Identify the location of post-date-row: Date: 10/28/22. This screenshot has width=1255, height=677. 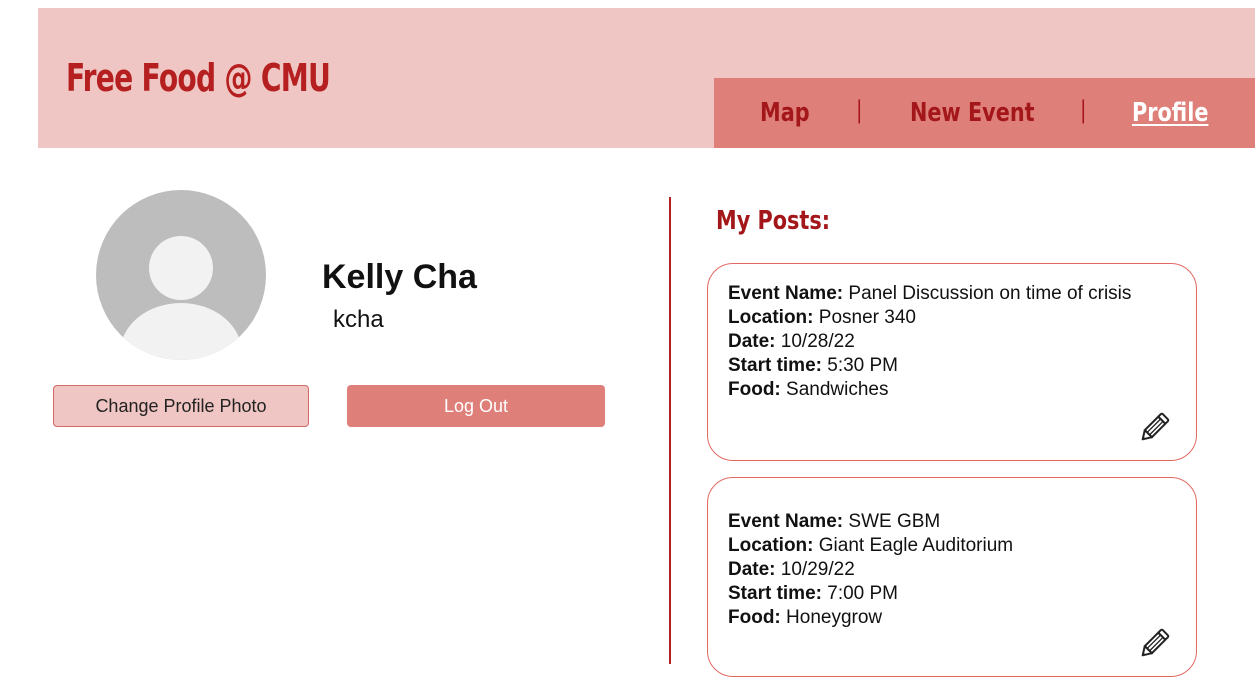
(942, 342).